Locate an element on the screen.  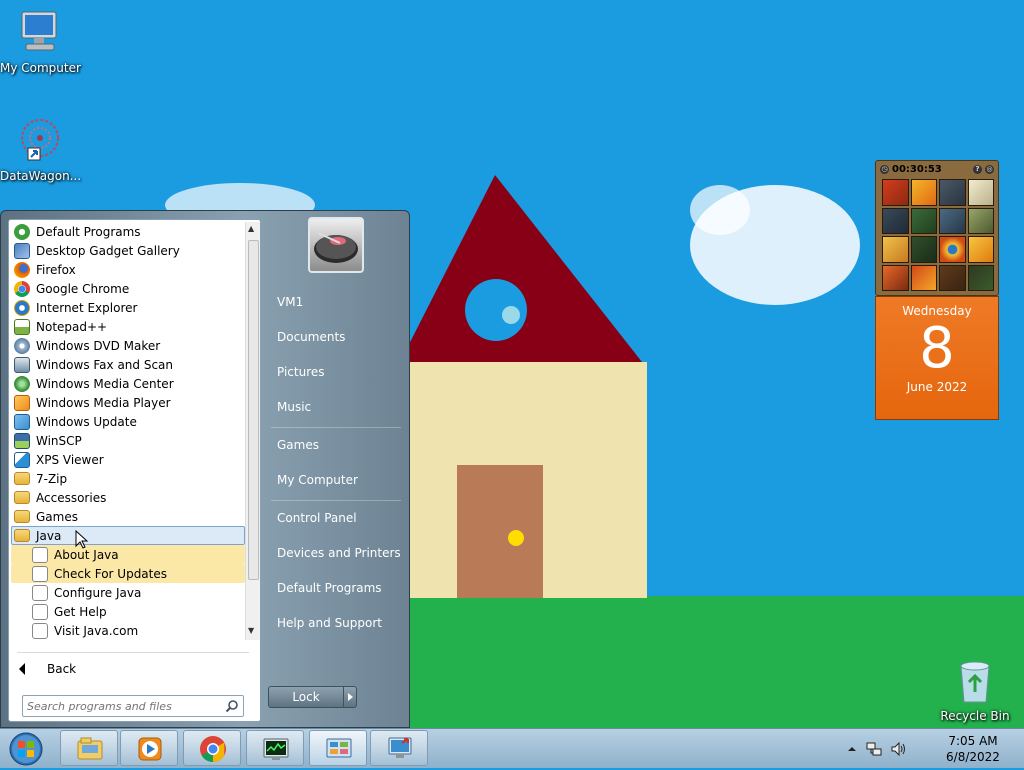
default-programs-icon is located at coordinates (22, 231).